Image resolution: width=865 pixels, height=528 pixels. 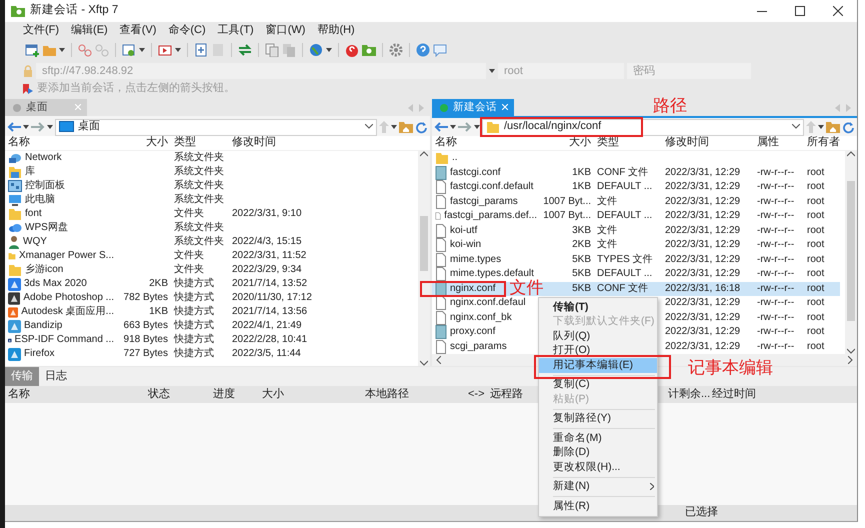 What do you see at coordinates (708, 289) in the screenshot?
I see `table-cell: 2022/3/31, 16:18` at bounding box center [708, 289].